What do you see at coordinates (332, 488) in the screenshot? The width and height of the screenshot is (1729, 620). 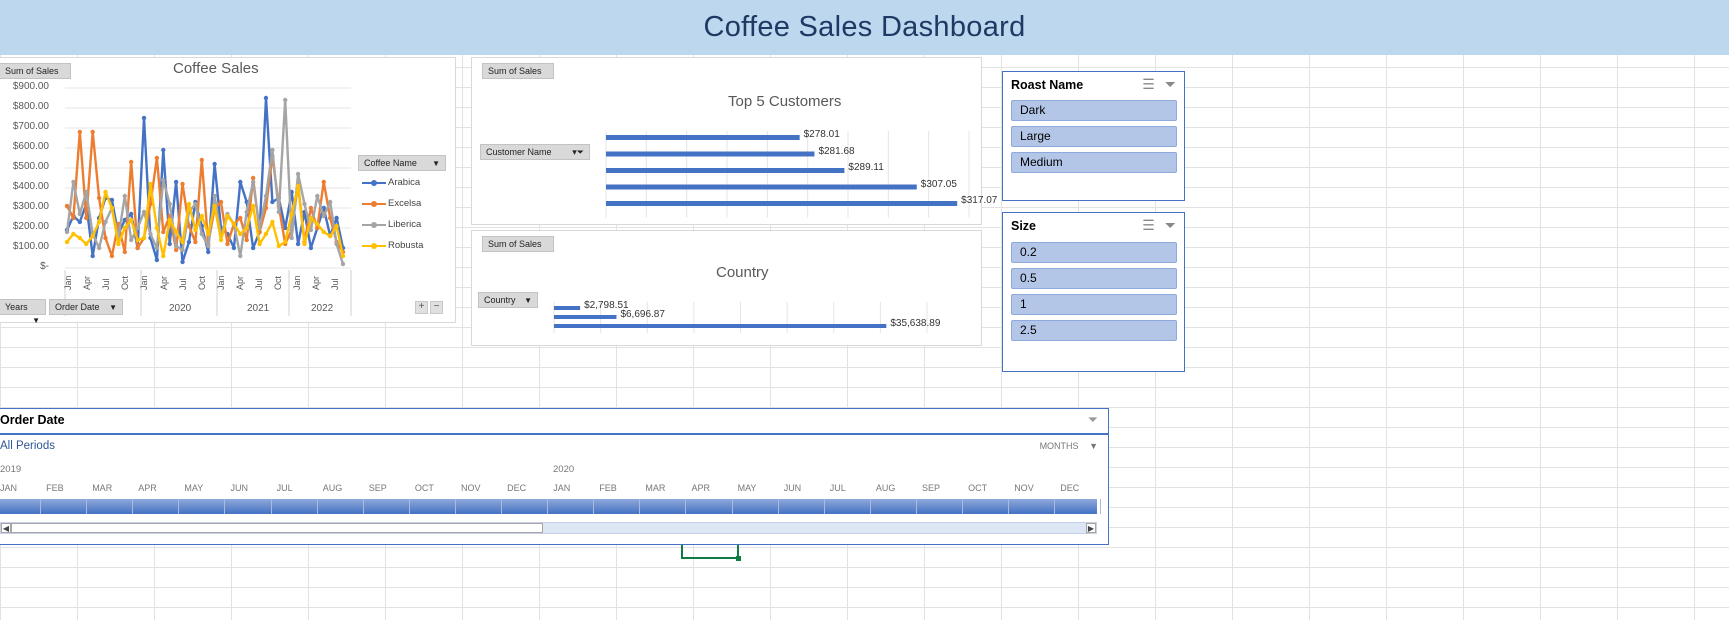 I see `timeline-month-label: AUG` at bounding box center [332, 488].